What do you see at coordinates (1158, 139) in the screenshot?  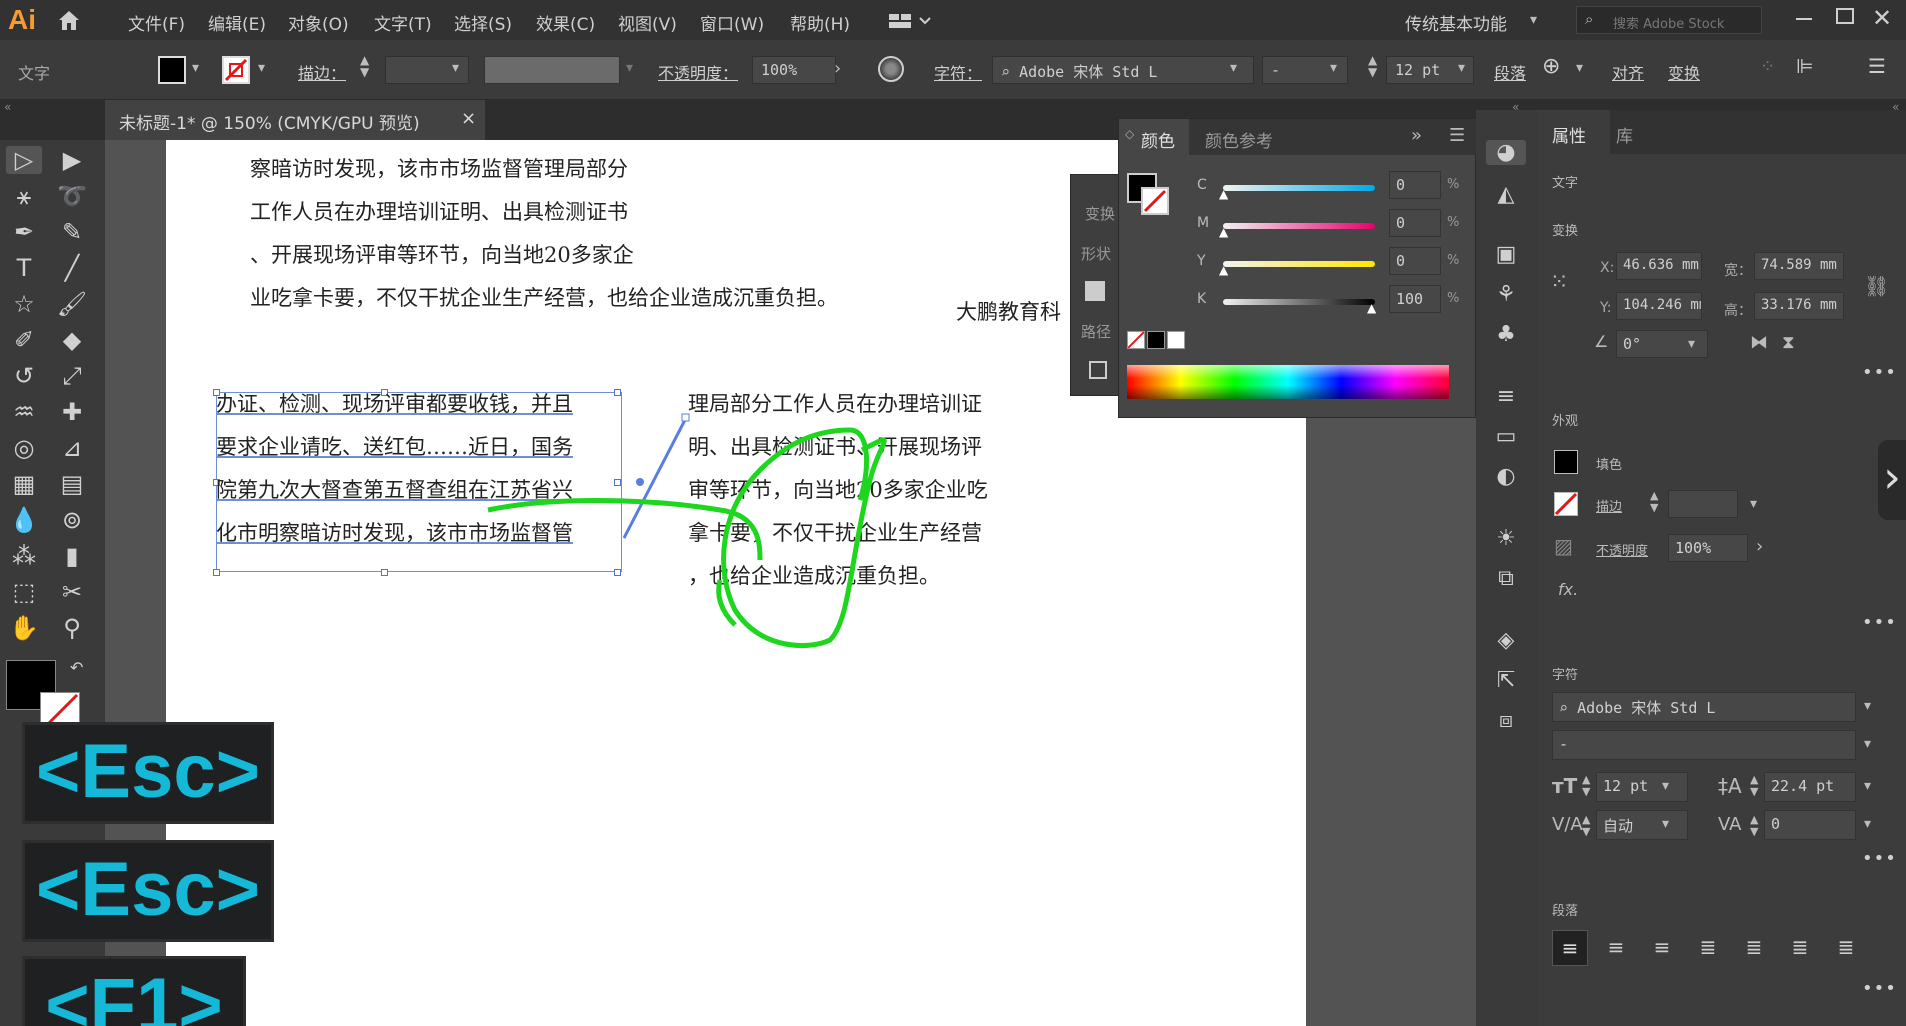 I see `tab-color: 颜色` at bounding box center [1158, 139].